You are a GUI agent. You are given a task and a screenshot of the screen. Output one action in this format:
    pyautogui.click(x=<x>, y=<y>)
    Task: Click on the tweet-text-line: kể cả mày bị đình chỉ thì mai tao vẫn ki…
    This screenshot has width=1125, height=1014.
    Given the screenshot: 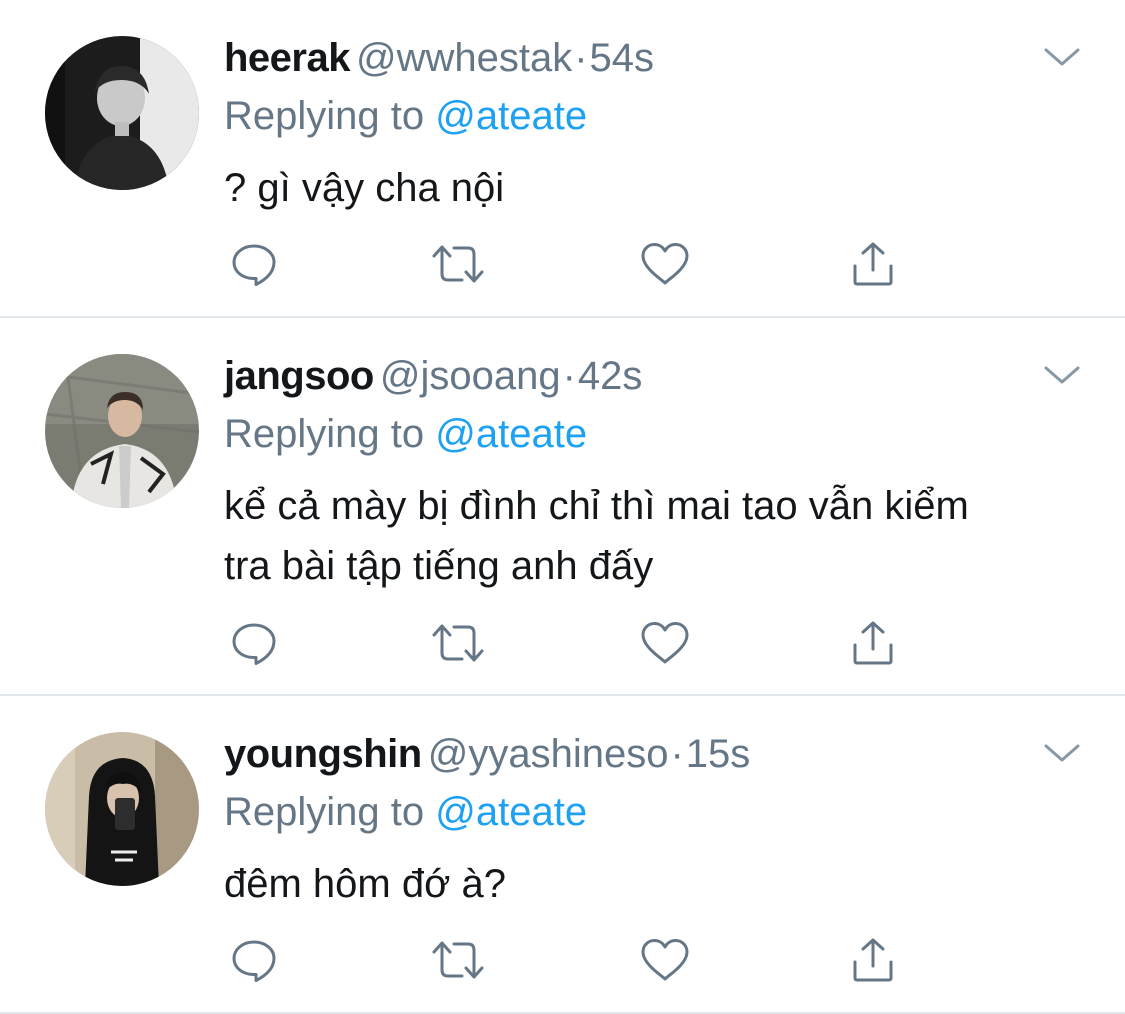 What is the action you would take?
    pyautogui.click(x=596, y=506)
    